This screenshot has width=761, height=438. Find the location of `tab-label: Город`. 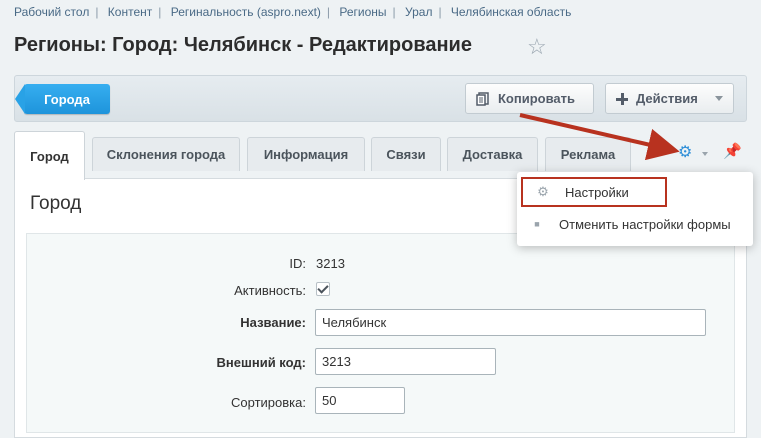

tab-label: Город is located at coordinates (49, 156).